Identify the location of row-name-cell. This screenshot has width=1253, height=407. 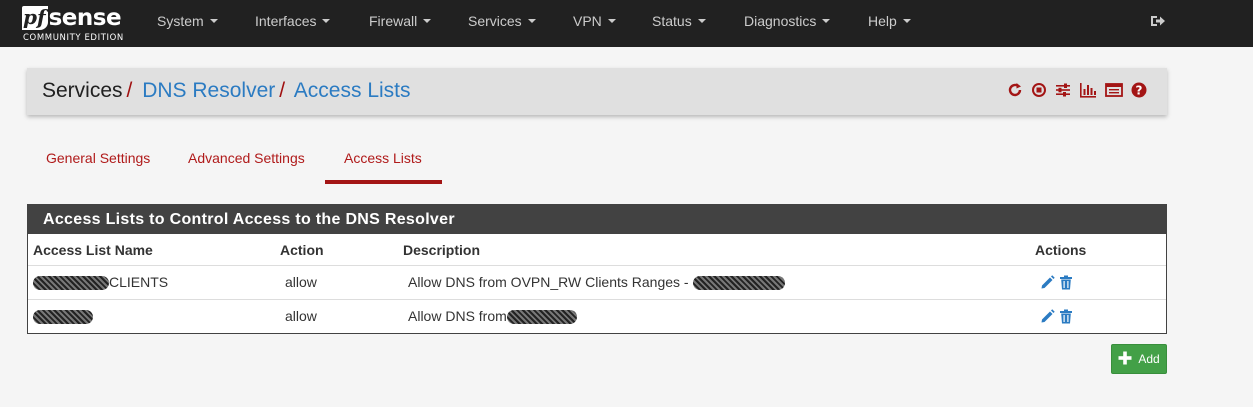
(63, 316).